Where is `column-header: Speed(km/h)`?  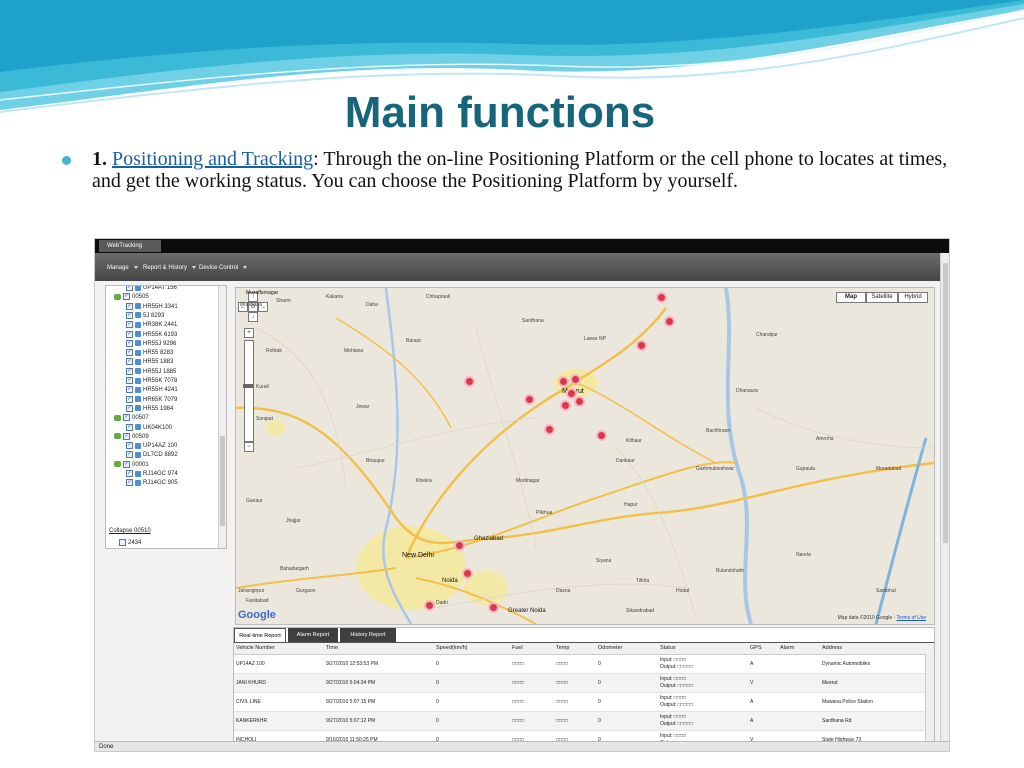 column-header: Speed(km/h) is located at coordinates (452, 648).